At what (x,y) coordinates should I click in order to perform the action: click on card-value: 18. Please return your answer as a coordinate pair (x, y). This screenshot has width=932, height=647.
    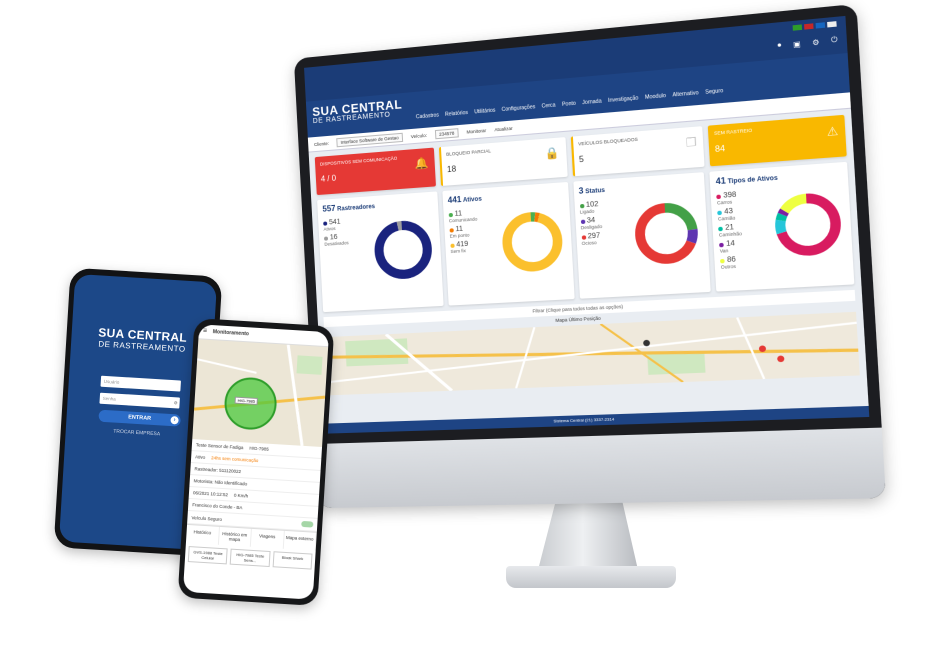
    Looking at the image, I should click on (451, 169).